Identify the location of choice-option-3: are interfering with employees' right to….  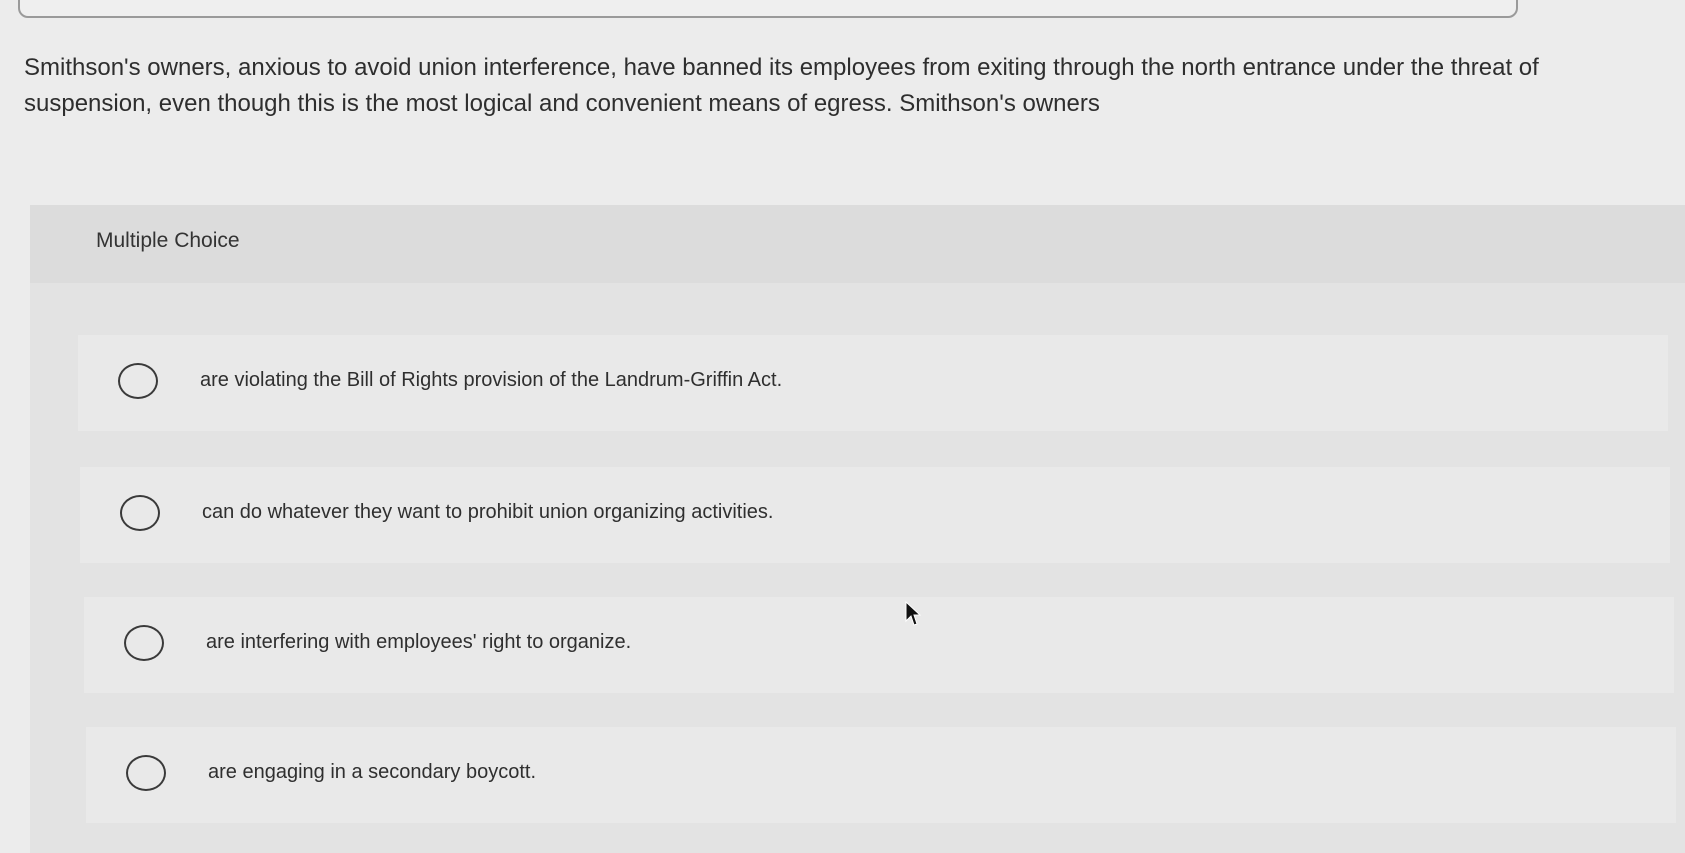
(879, 645).